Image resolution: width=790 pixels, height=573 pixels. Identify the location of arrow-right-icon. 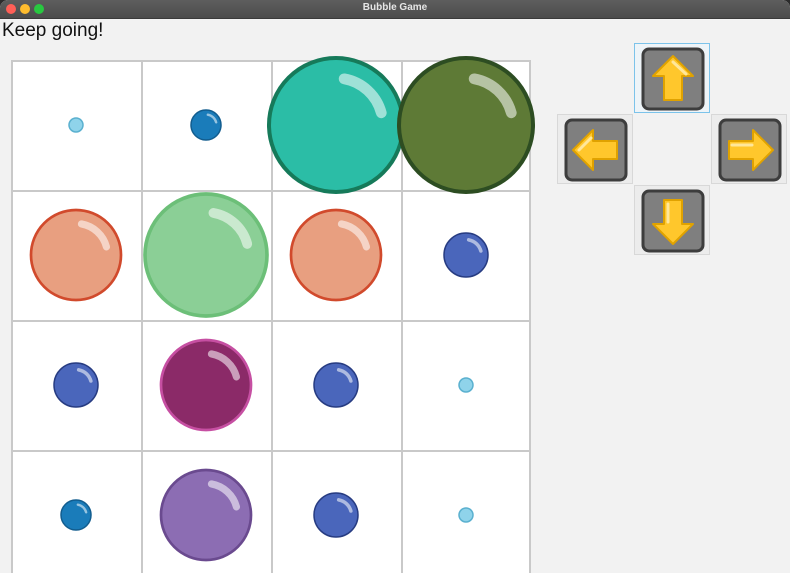
(750, 150).